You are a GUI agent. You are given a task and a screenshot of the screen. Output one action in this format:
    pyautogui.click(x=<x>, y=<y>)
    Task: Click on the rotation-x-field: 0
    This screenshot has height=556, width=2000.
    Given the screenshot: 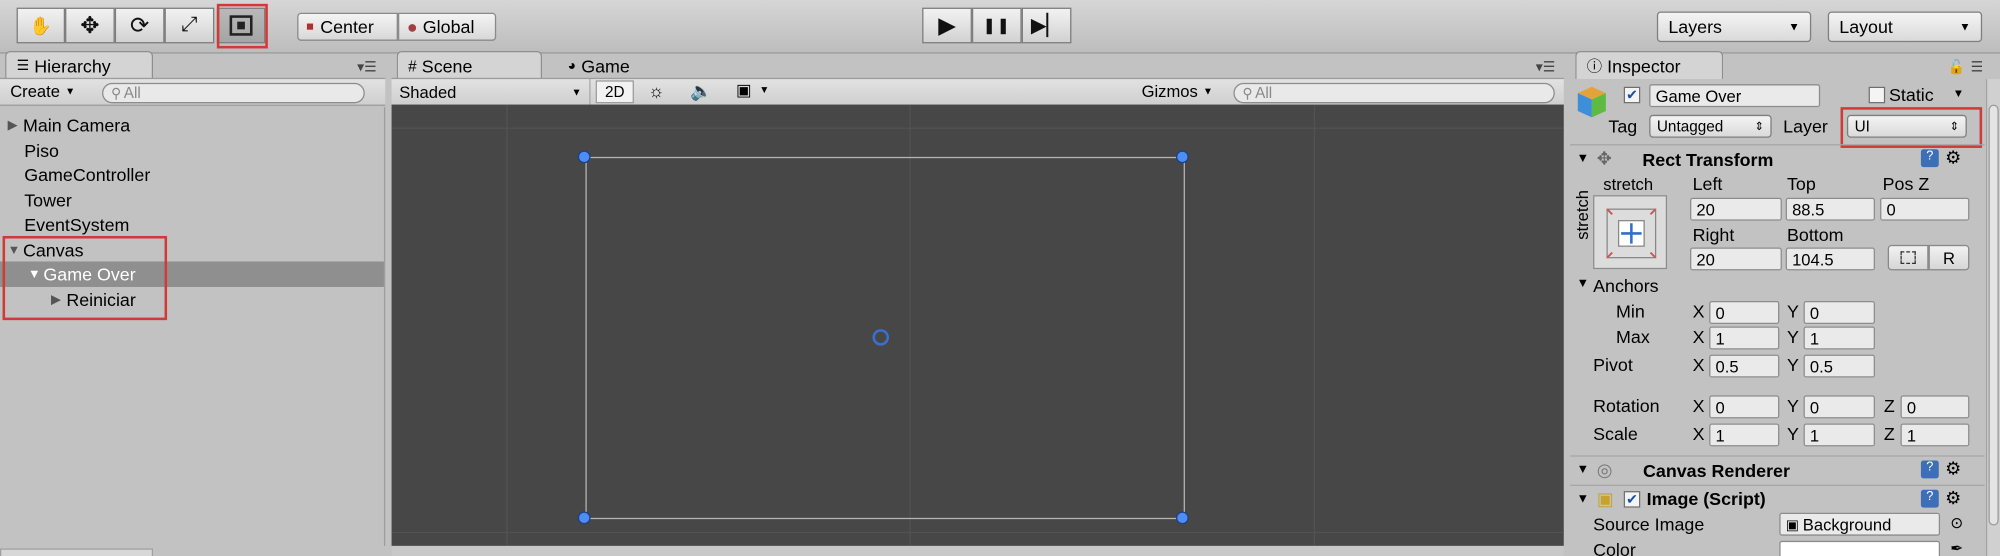 What is the action you would take?
    pyautogui.click(x=1744, y=407)
    